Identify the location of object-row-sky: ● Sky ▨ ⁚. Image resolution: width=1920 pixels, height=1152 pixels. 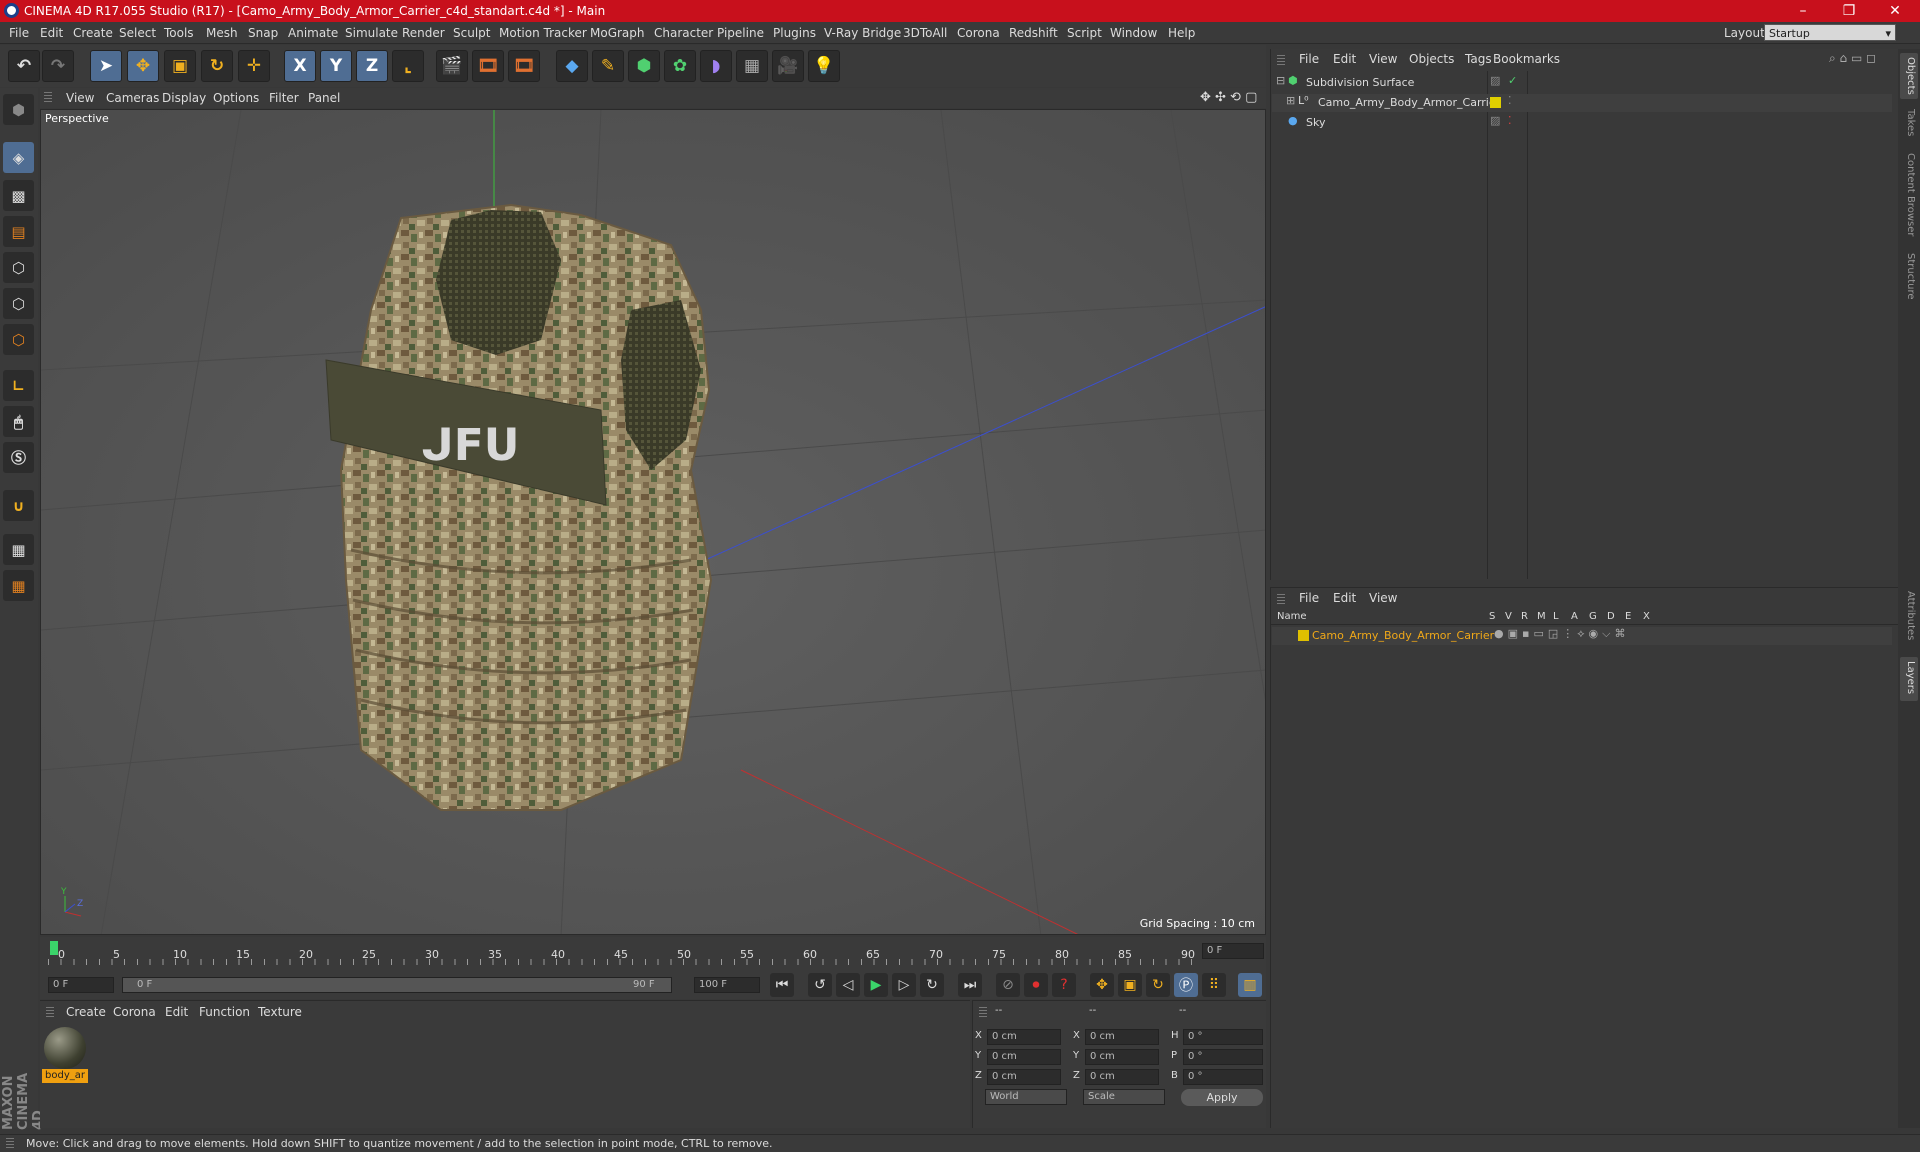
(1582, 123).